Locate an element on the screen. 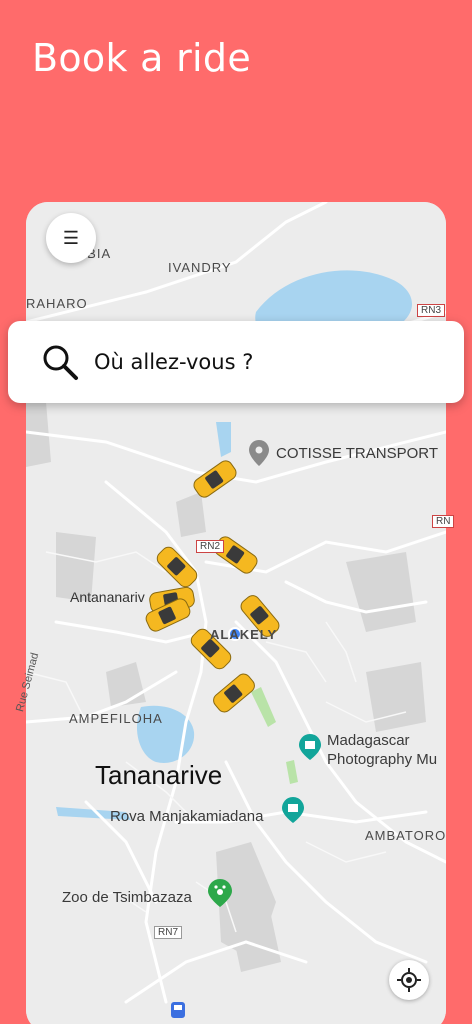 This screenshot has width=472, height=1024. road-shield: RN2 is located at coordinates (210, 546).